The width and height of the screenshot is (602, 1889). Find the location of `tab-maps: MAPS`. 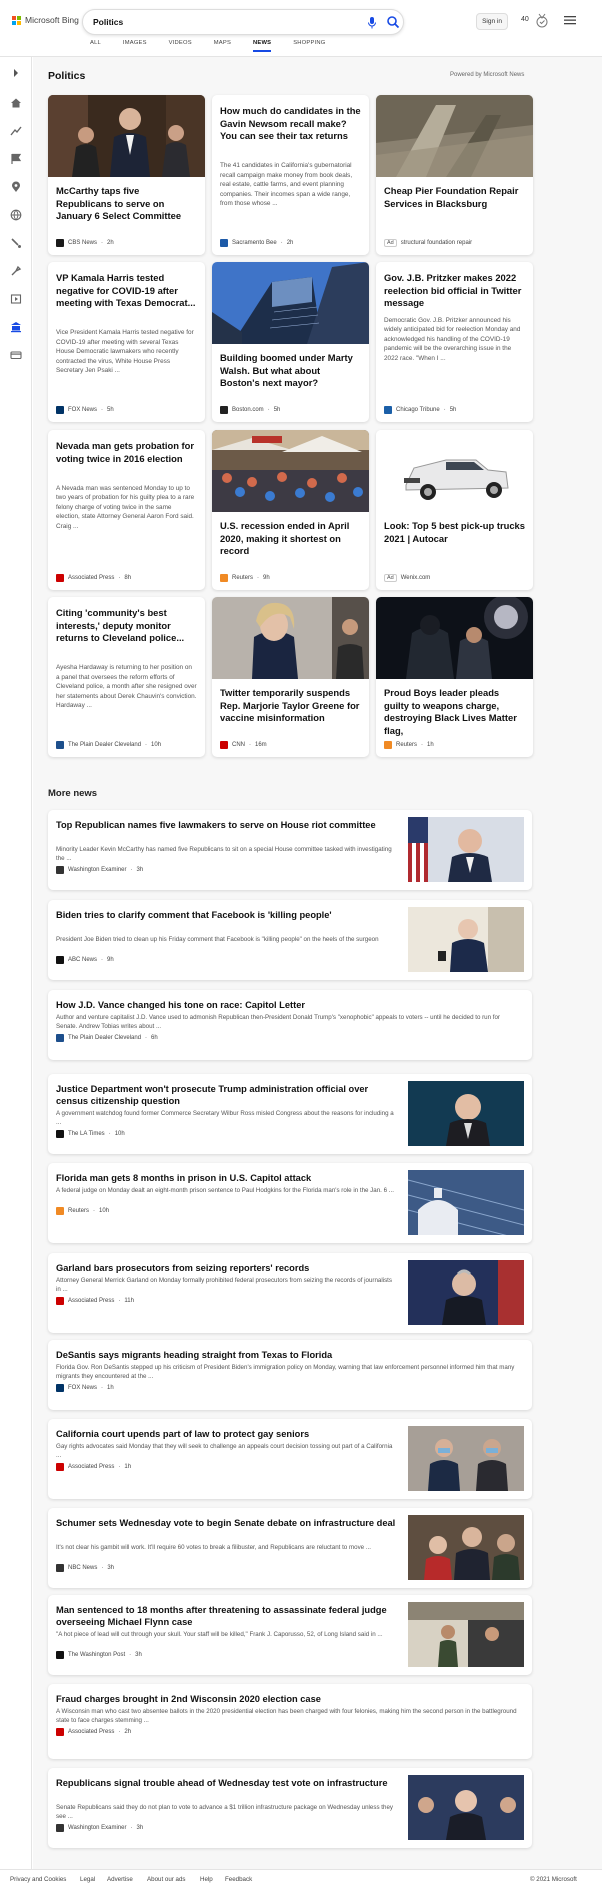

tab-maps: MAPS is located at coordinates (222, 47).